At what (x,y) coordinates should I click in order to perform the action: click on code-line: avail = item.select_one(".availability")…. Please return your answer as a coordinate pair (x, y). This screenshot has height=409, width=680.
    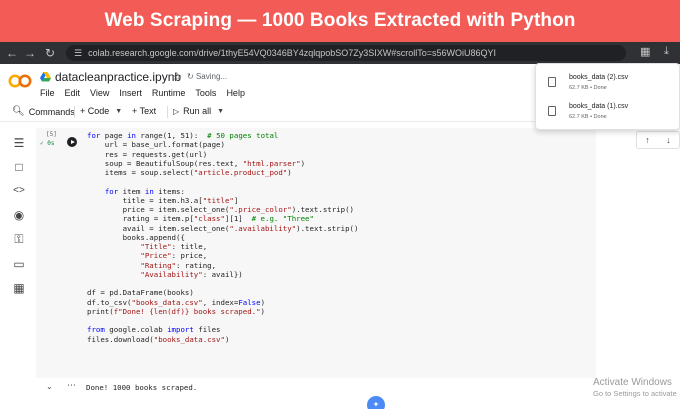
    Looking at the image, I should click on (223, 228).